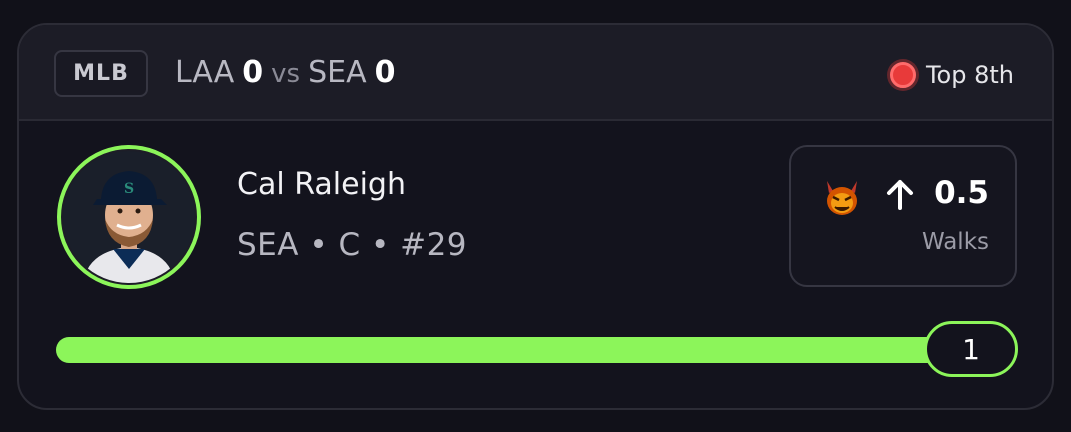  I want to click on away-team: LAA, so click(205, 72).